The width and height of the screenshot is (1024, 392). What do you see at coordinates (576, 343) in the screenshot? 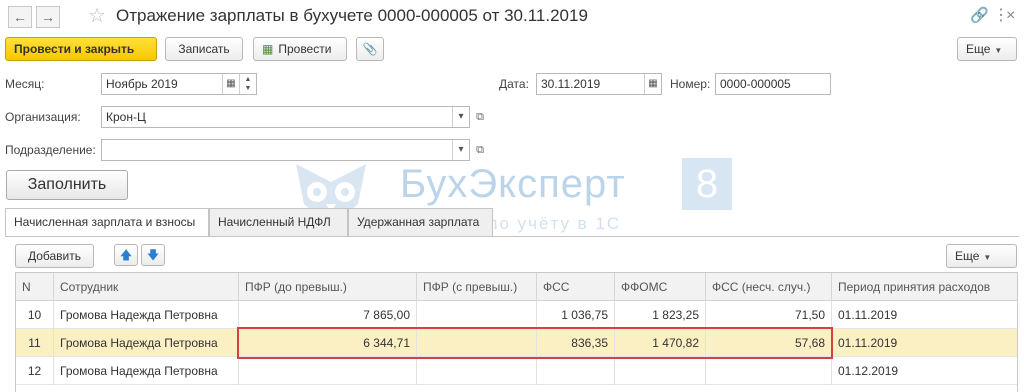
I see `cell-fss: 836,35` at bounding box center [576, 343].